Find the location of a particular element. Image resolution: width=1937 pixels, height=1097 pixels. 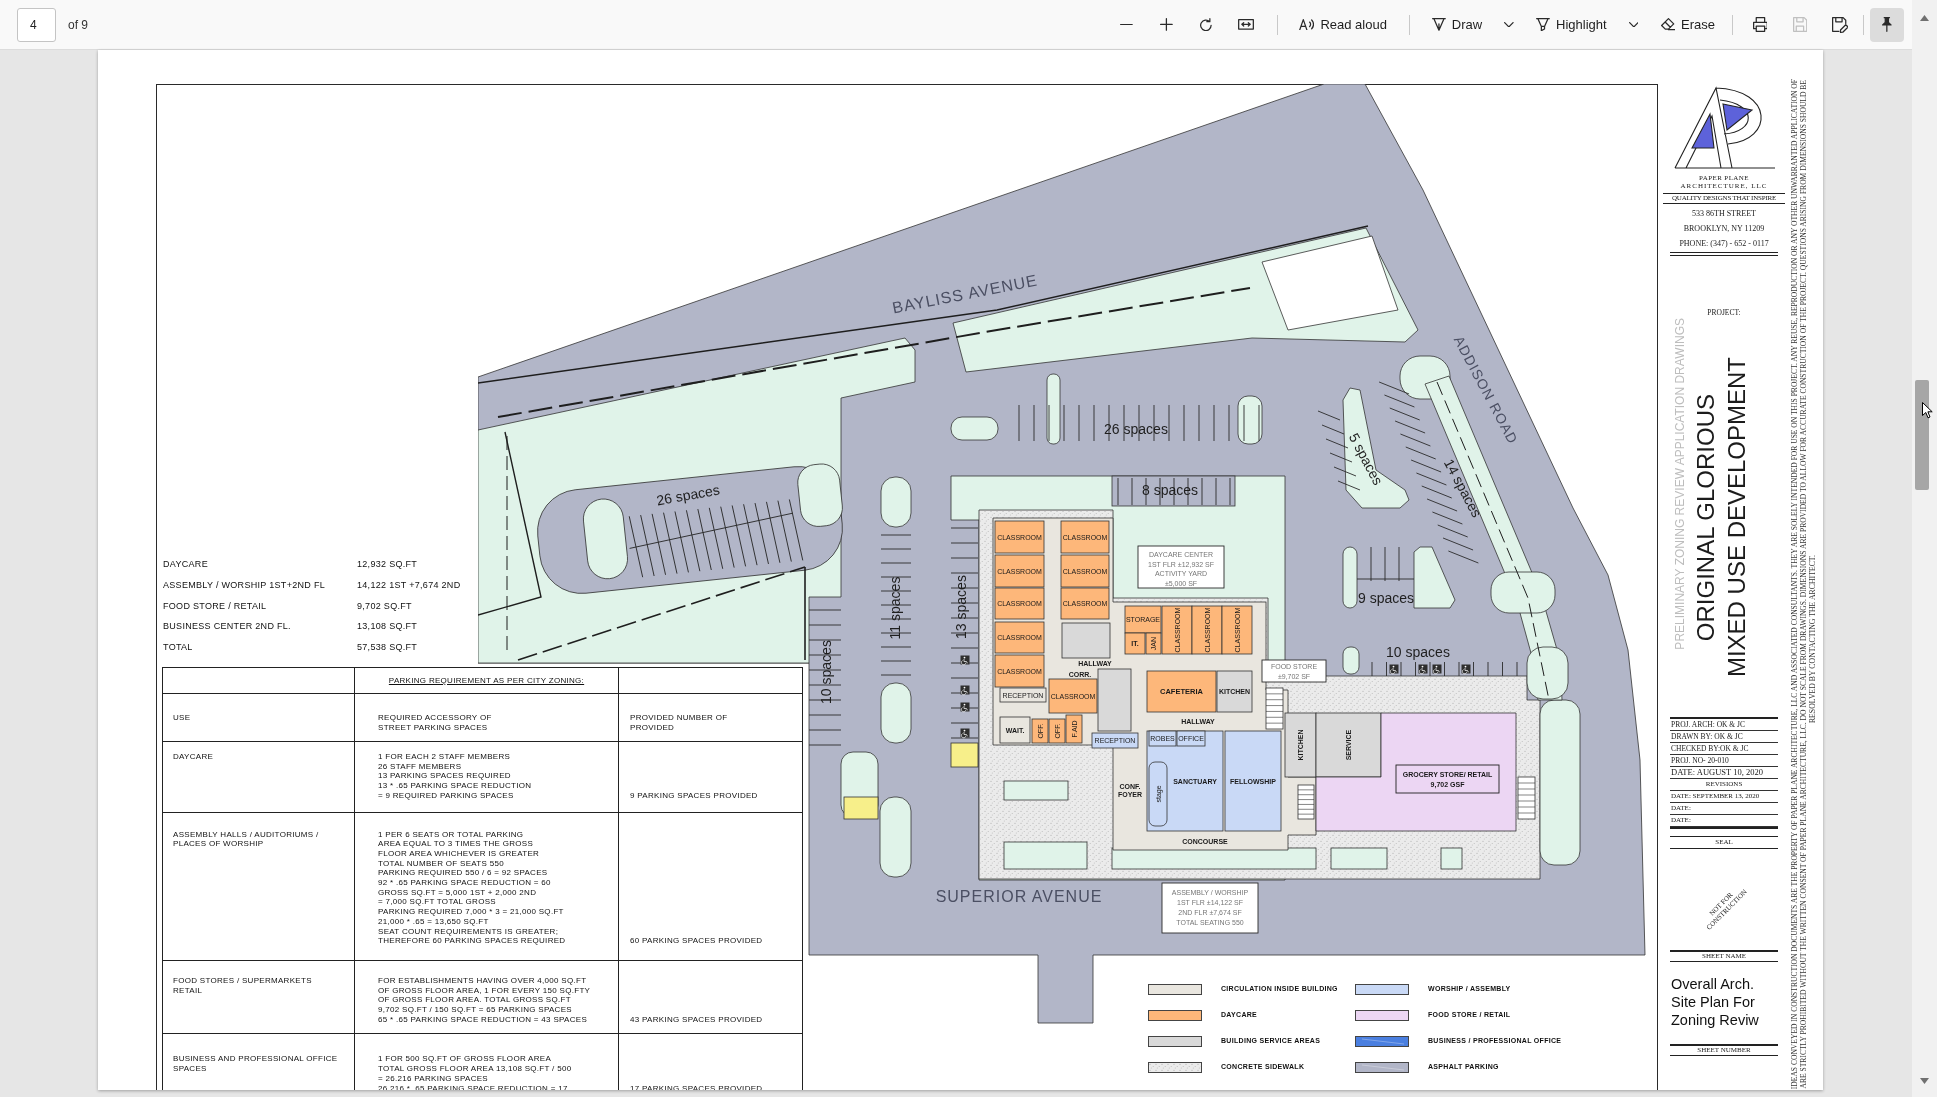

table-cell: DAYCARE is located at coordinates (259, 777).